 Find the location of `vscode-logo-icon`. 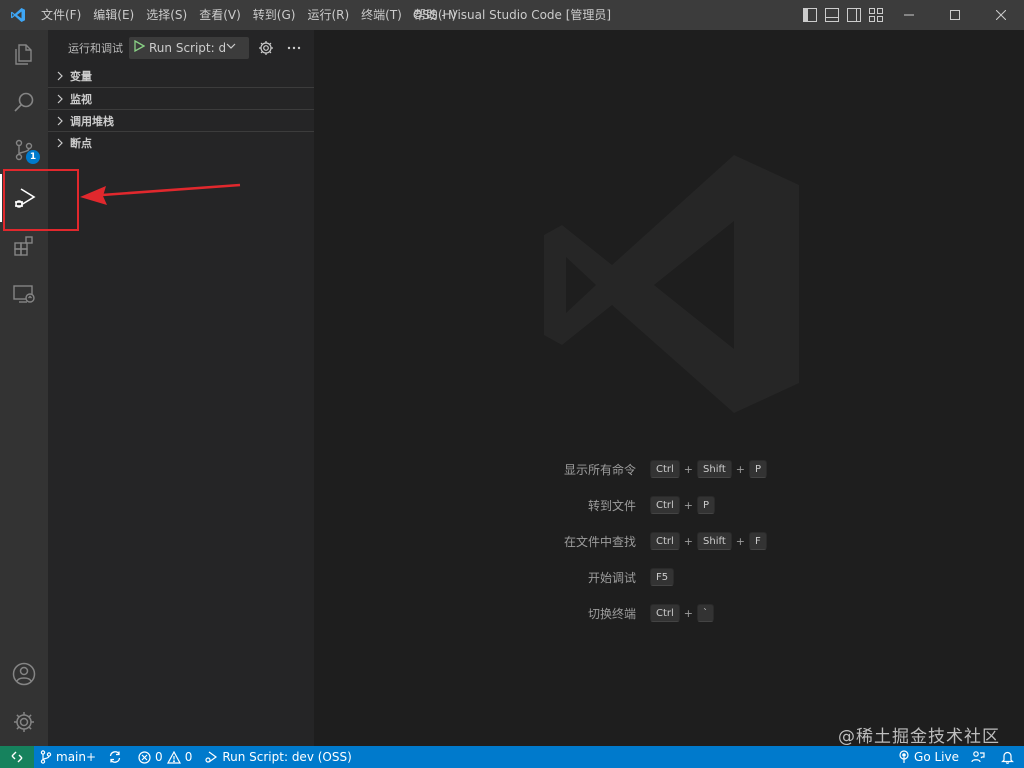

vscode-logo-icon is located at coordinates (17, 15).